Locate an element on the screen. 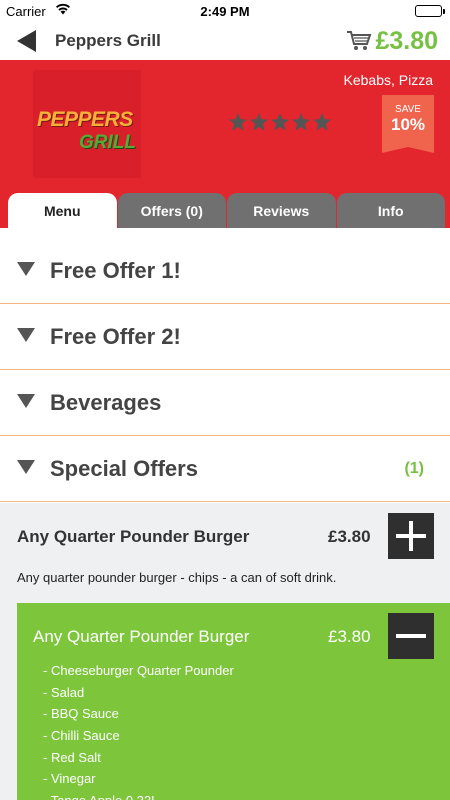 The height and width of the screenshot is (800, 450). back-arrow-icon is located at coordinates (26, 41).